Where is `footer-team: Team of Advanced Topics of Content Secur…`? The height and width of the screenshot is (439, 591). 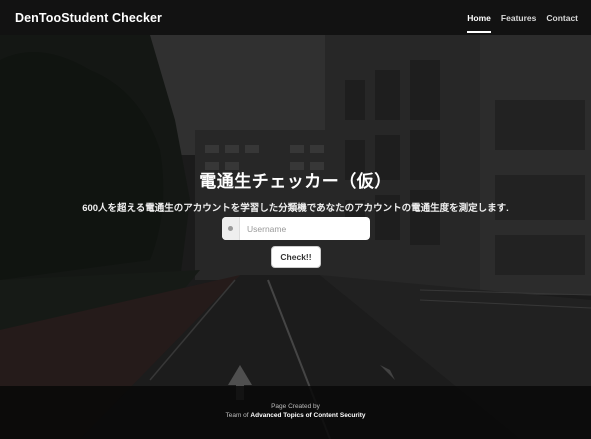
footer-team: Team of Advanced Topics of Content Secur… is located at coordinates (295, 415).